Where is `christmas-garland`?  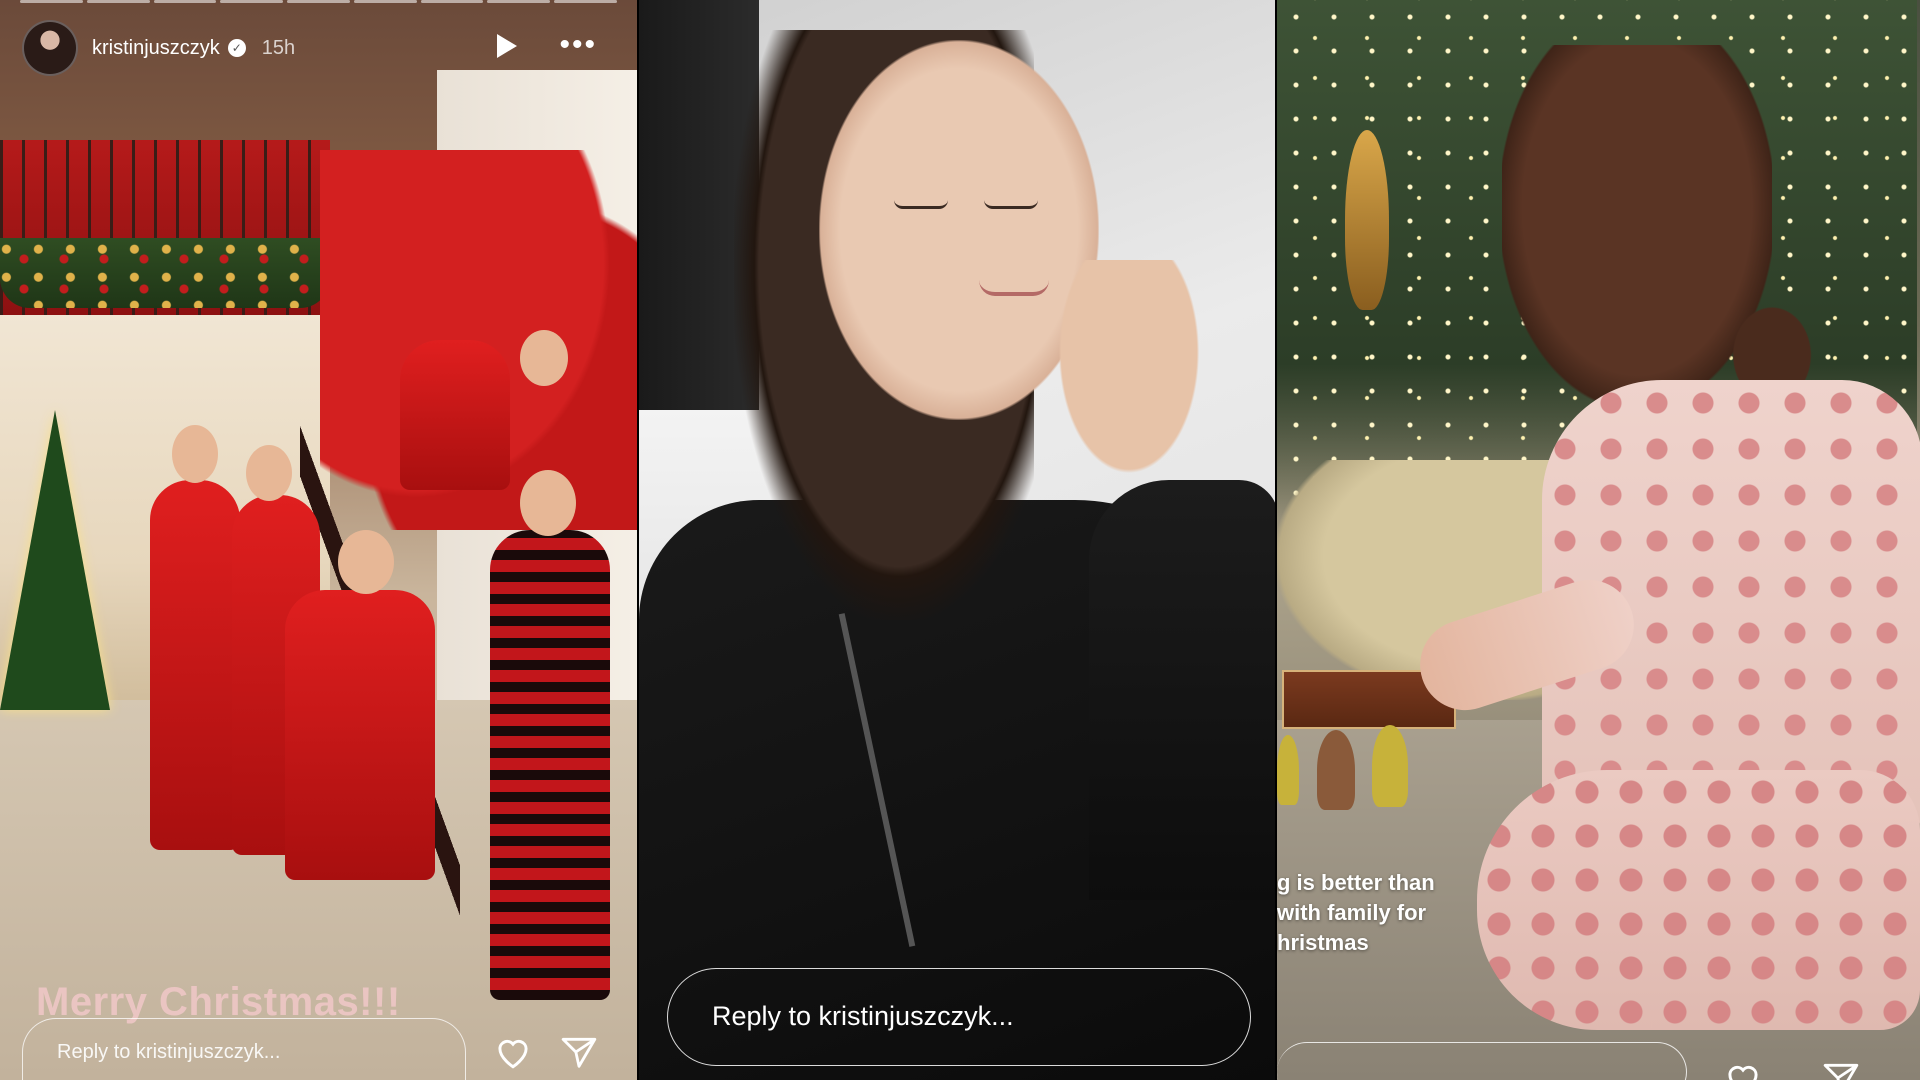 christmas-garland is located at coordinates (165, 273).